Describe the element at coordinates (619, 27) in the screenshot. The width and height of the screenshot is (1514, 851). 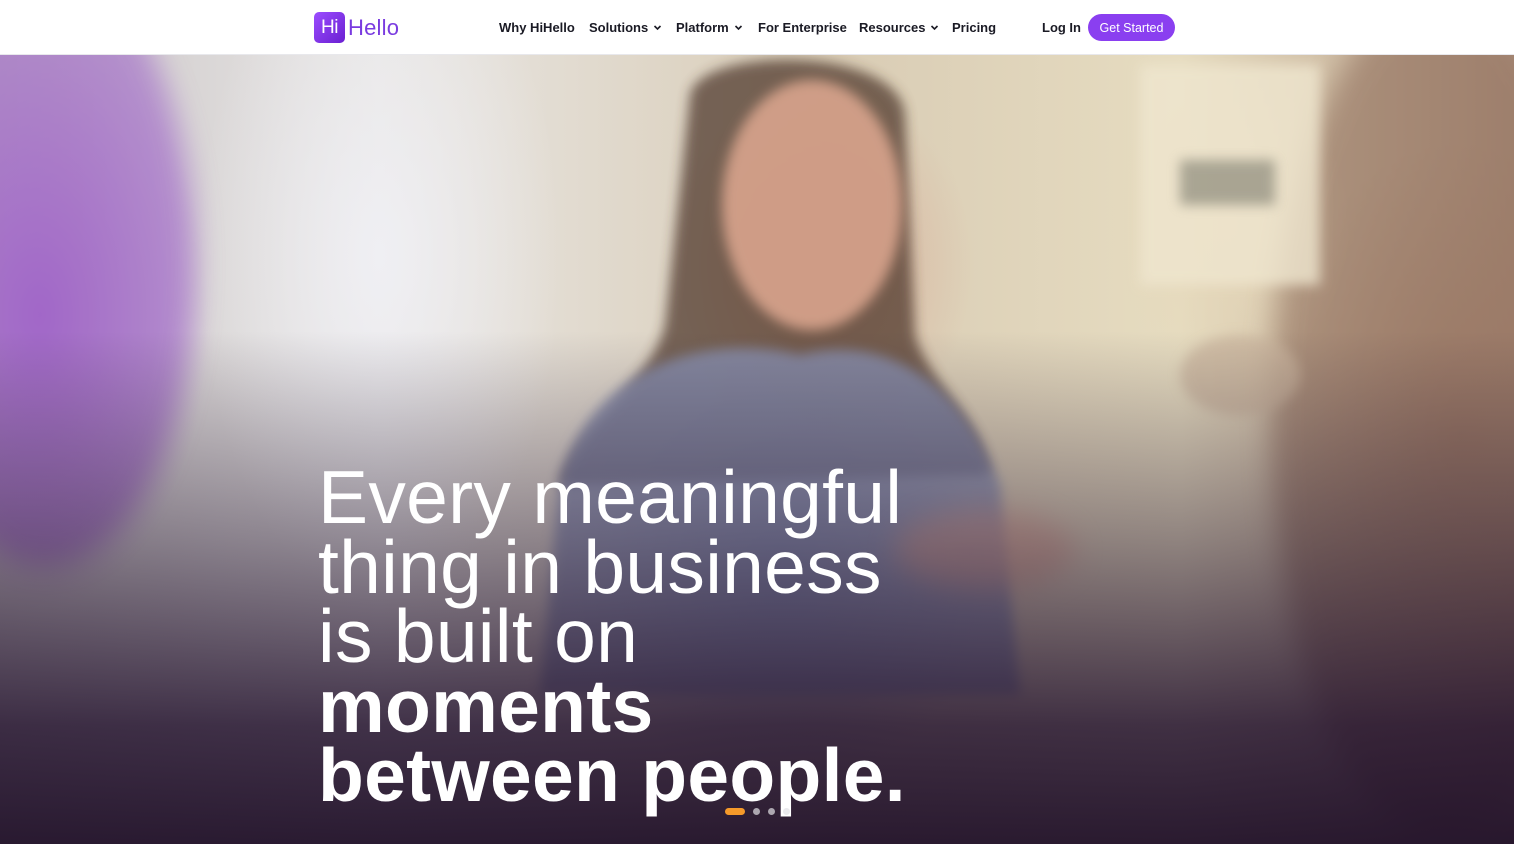
I see `nav-solutions-label: Solutions` at that location.